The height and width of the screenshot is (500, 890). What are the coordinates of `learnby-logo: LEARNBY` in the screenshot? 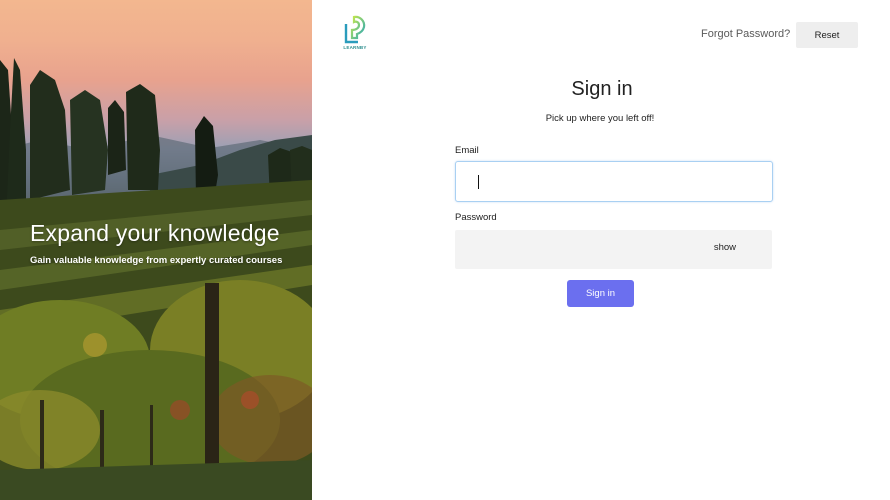 It's located at (355, 34).